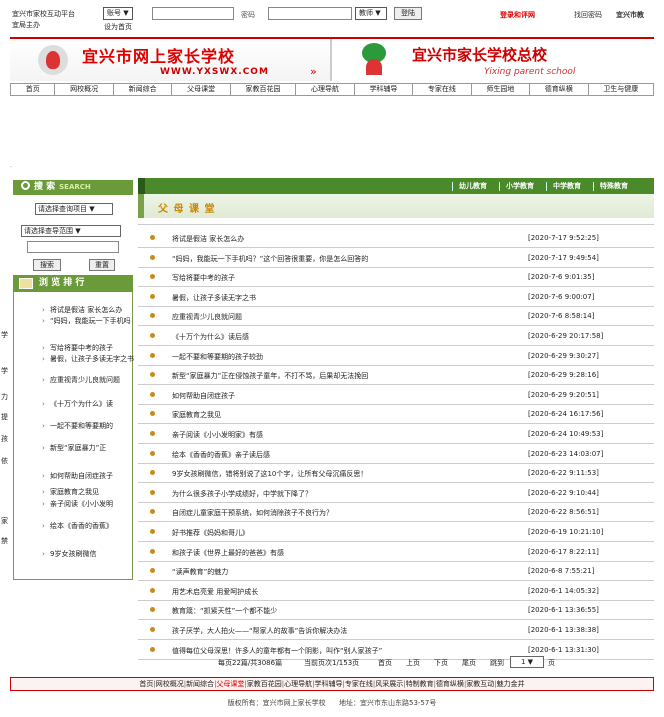  Describe the element at coordinates (347, 455) in the screenshot. I see `article-title: 绘本《香香的香蕉》亲子读后感` at that location.